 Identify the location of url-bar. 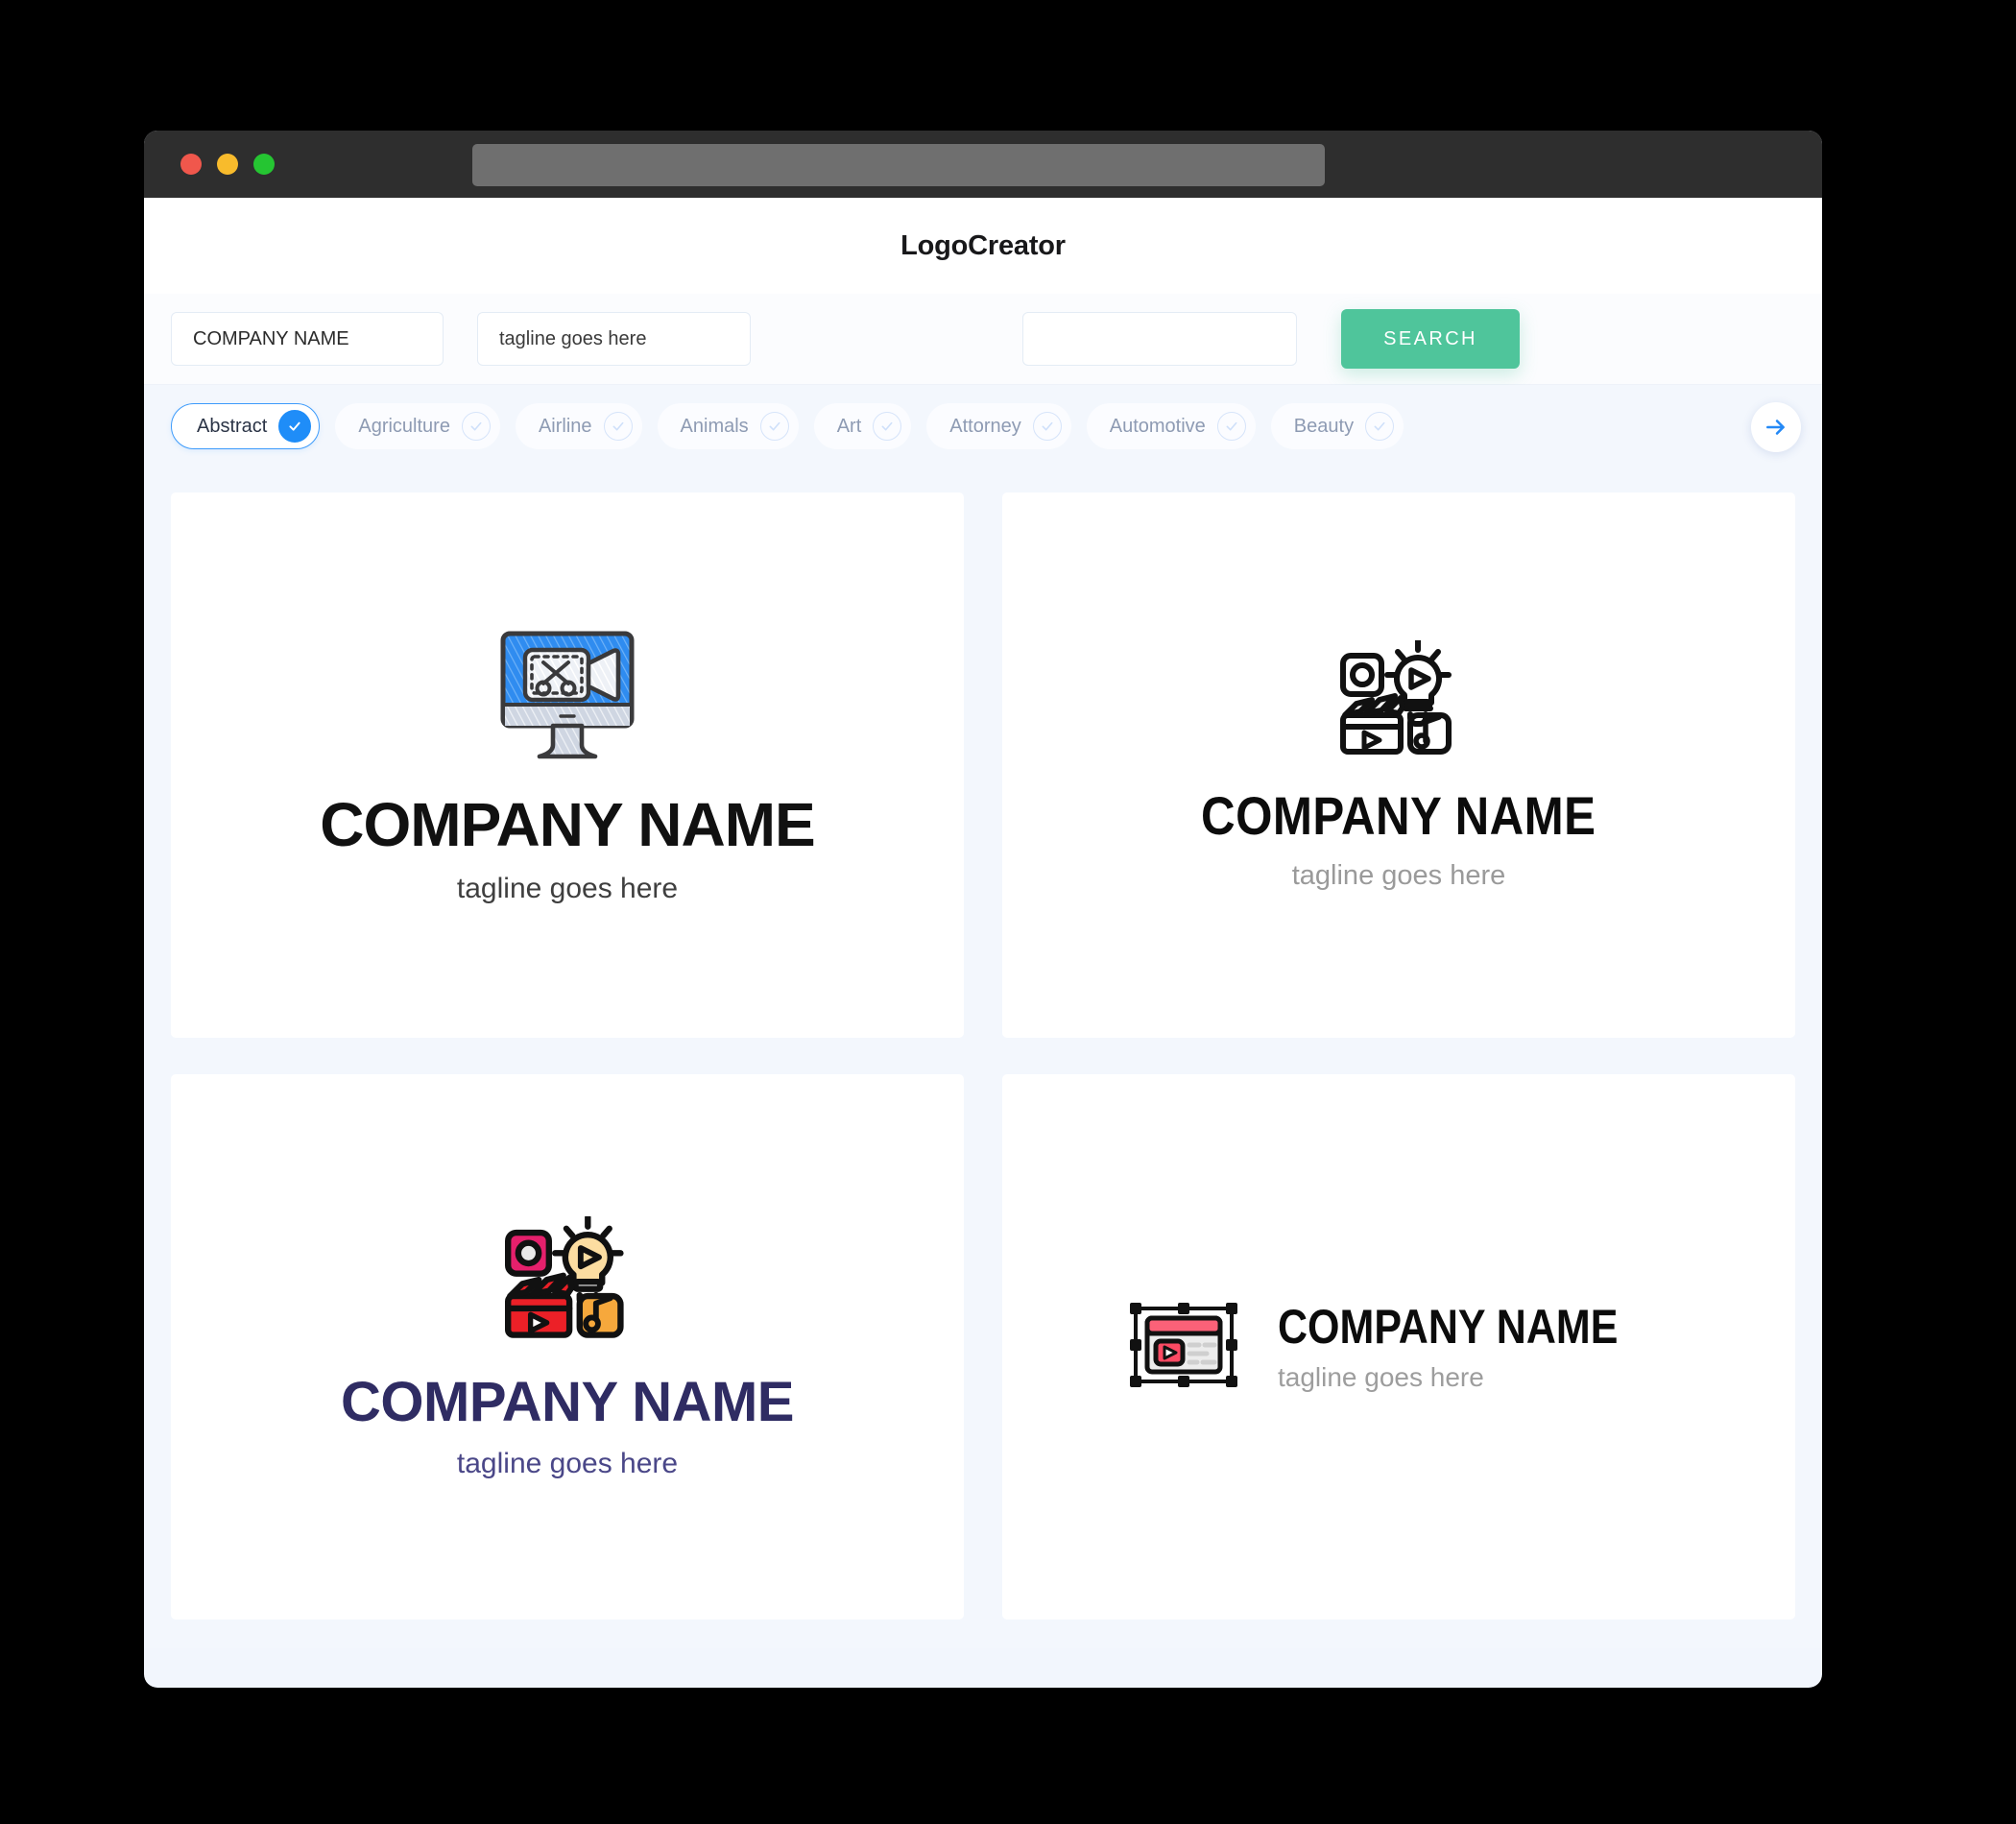
(899, 165).